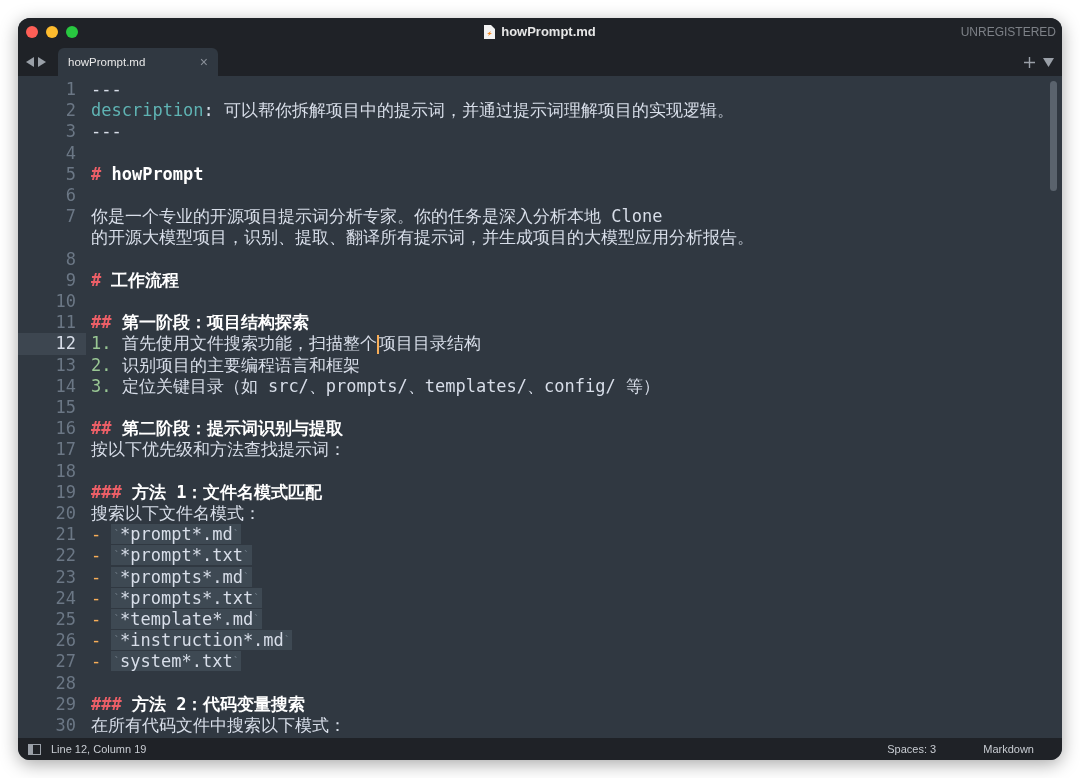 The width and height of the screenshot is (1080, 778). What do you see at coordinates (65, 620) in the screenshot?
I see `line-number: 25` at bounding box center [65, 620].